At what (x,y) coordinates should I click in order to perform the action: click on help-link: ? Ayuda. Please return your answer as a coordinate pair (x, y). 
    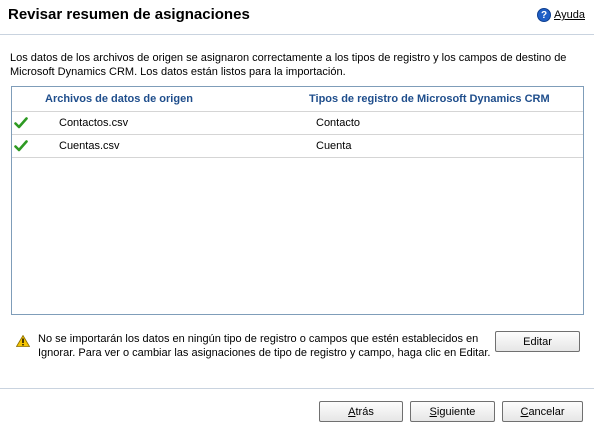
    Looking at the image, I should click on (561, 15).